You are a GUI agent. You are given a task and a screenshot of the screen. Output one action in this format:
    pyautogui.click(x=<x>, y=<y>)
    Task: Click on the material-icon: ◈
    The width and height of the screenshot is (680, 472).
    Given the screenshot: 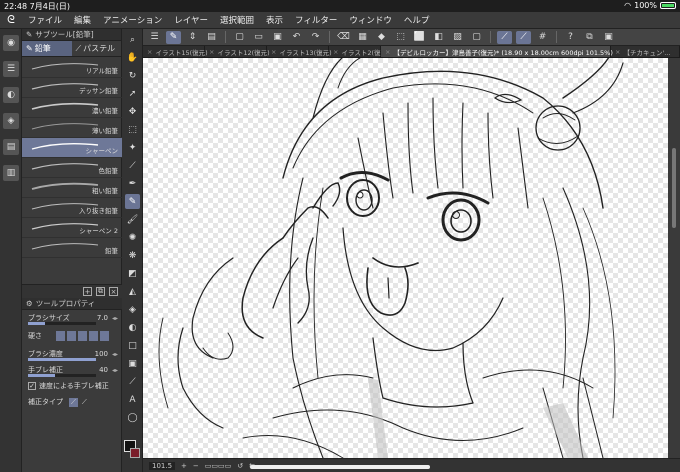 What is the action you would take?
    pyautogui.click(x=11, y=121)
    